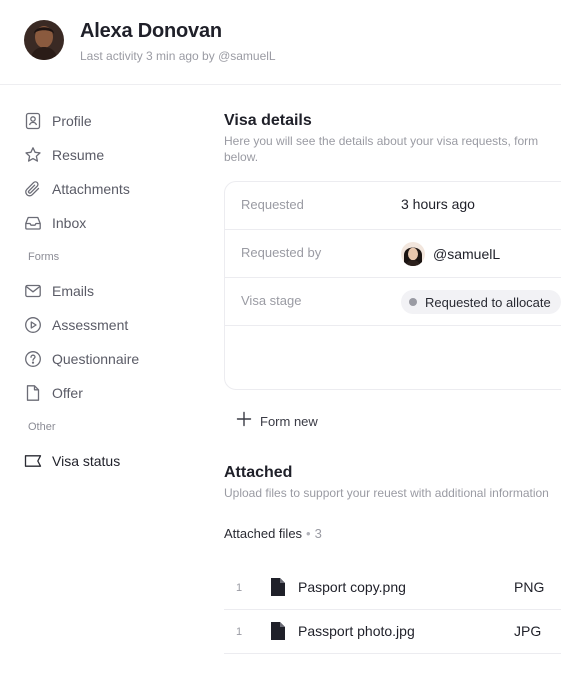 Image resolution: width=561 pixels, height=700 pixels. Describe the element at coordinates (258, 472) in the screenshot. I see `attached-title: Attached` at that location.